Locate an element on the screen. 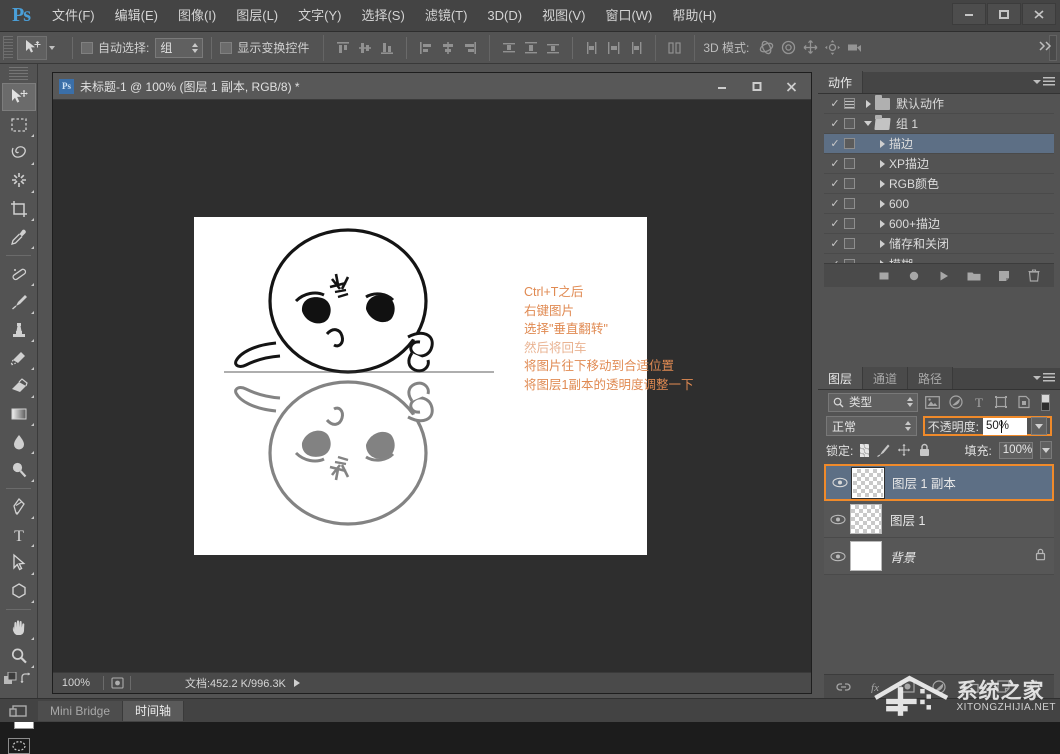 This screenshot has height=754, width=1060. brush-tool is located at coordinates (19, 302).